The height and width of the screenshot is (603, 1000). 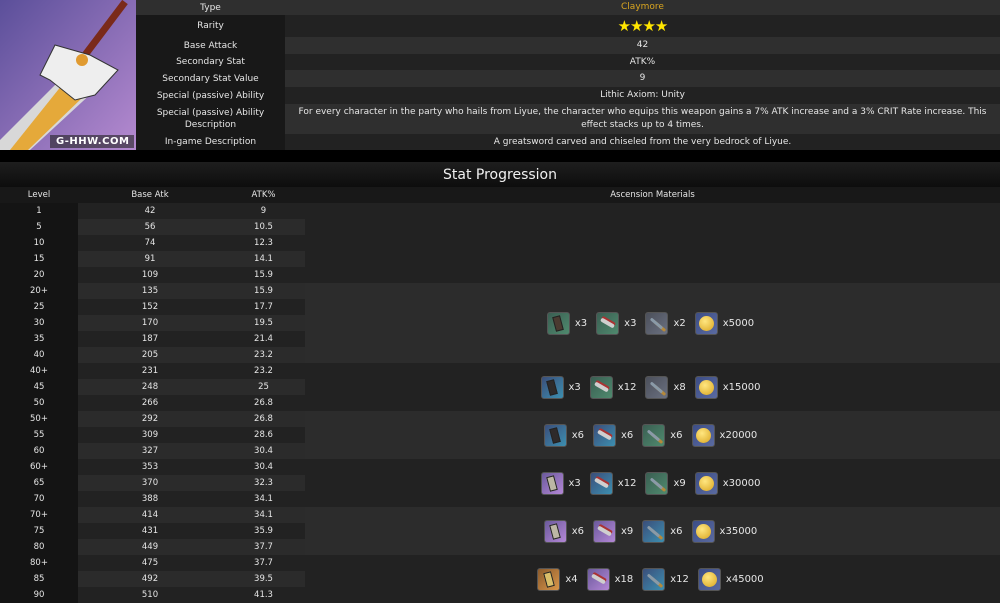 What do you see at coordinates (263, 291) in the screenshot?
I see `atk-percent-cell: 15.9` at bounding box center [263, 291].